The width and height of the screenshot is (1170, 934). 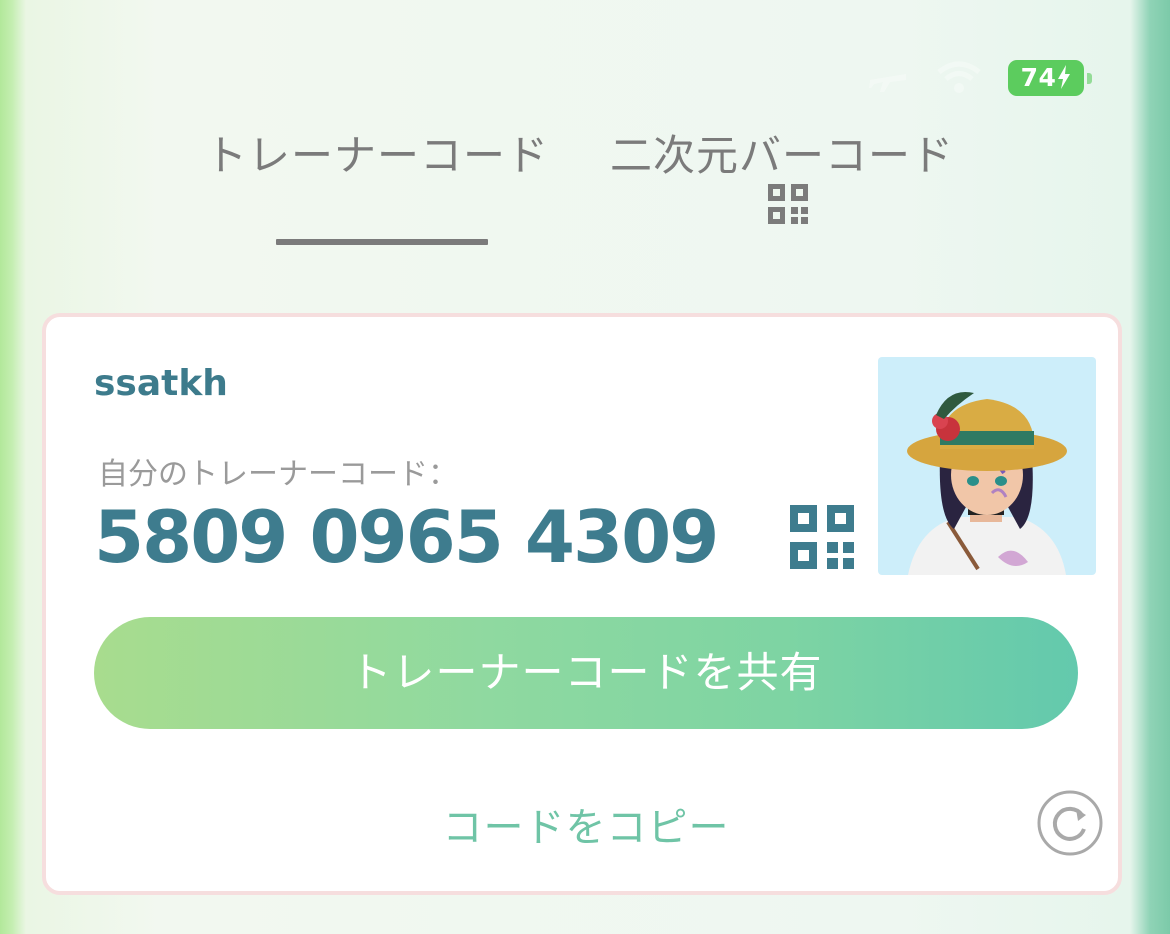 What do you see at coordinates (377, 152) in the screenshot?
I see `tab-trainer-code: トレーナーコード` at bounding box center [377, 152].